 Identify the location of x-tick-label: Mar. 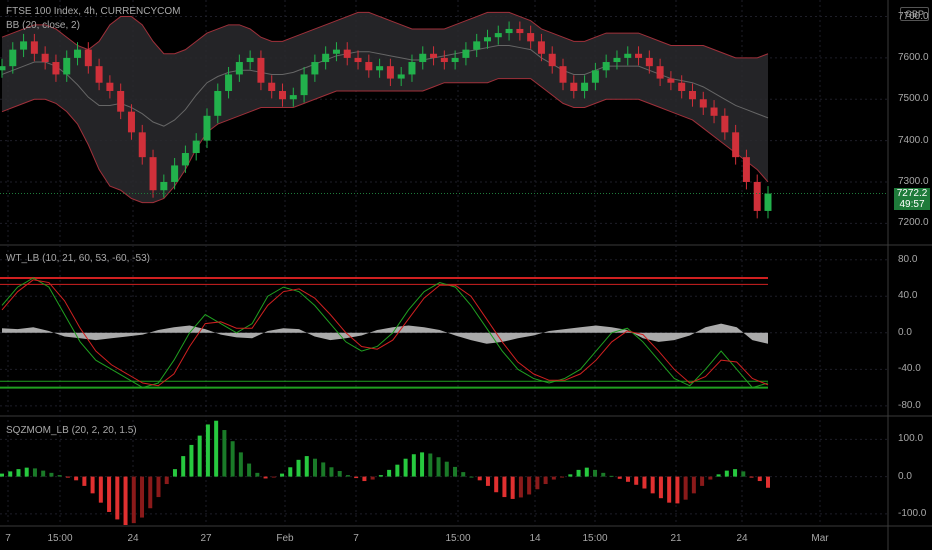
(820, 538).